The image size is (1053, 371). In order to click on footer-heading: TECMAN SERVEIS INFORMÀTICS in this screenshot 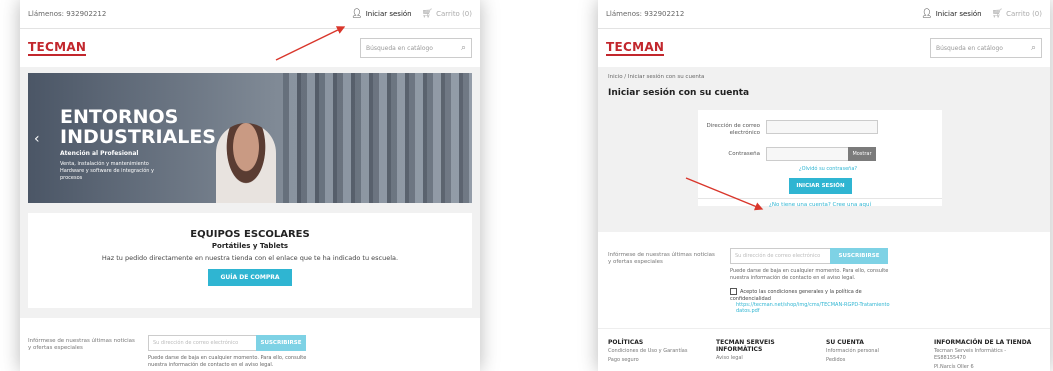, I will do `click(745, 346)`.